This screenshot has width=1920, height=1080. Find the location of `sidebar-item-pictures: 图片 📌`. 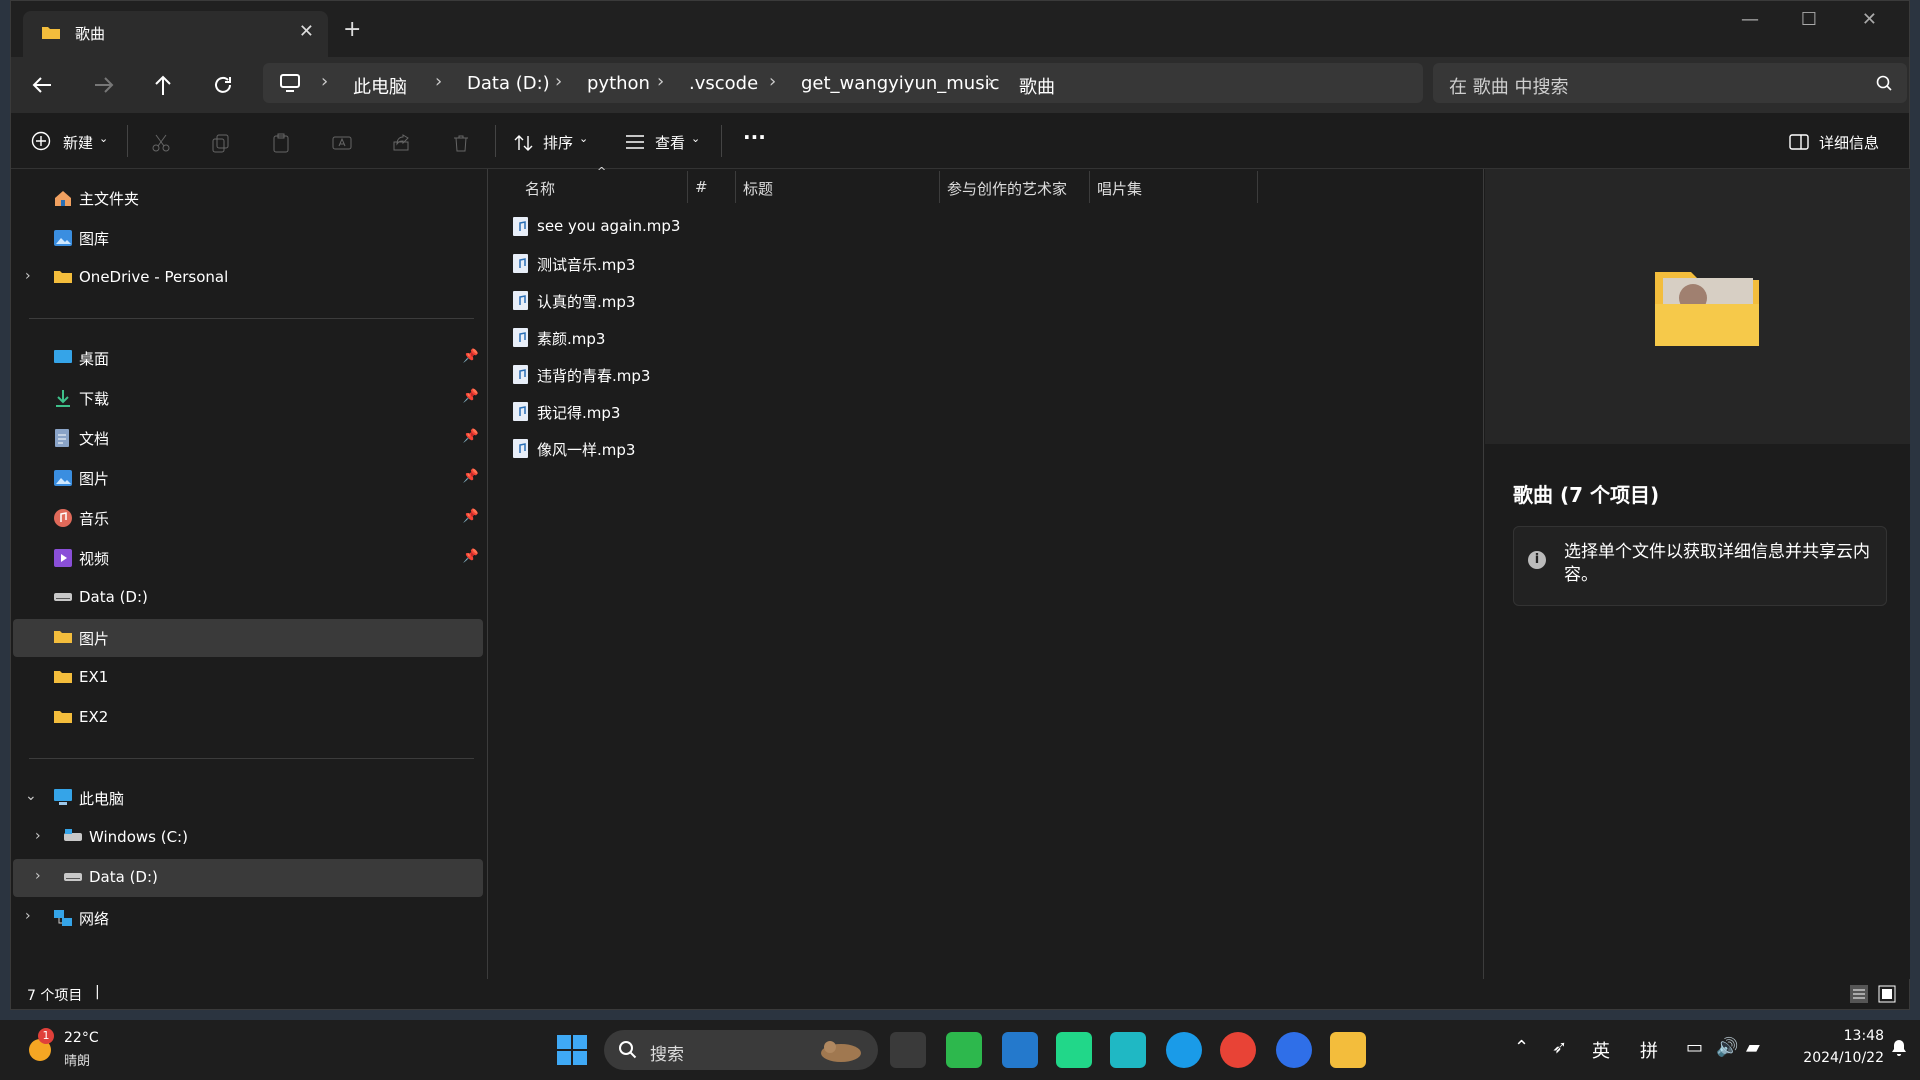

sidebar-item-pictures: 图片 📌 is located at coordinates (248, 478).